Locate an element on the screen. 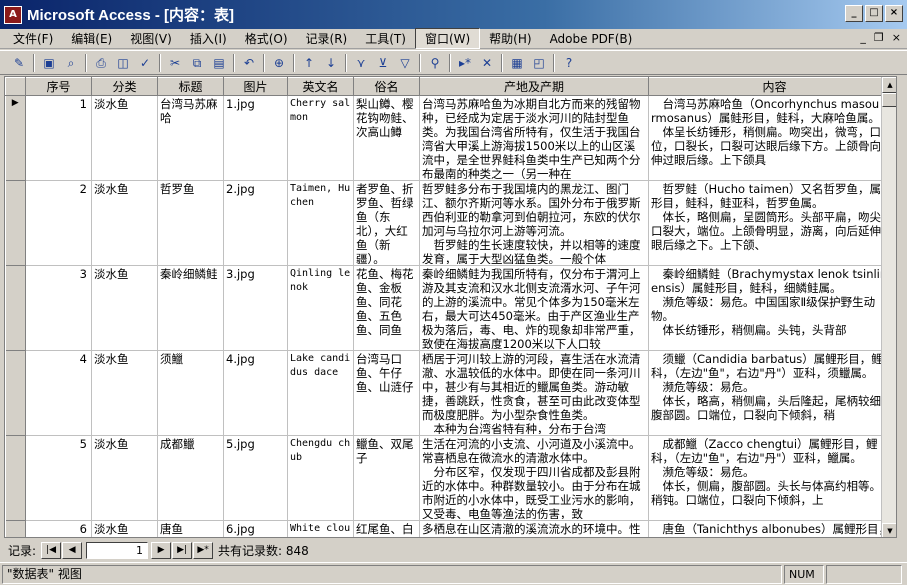  menu-item-5: 记录(R) is located at coordinates (327, 38).